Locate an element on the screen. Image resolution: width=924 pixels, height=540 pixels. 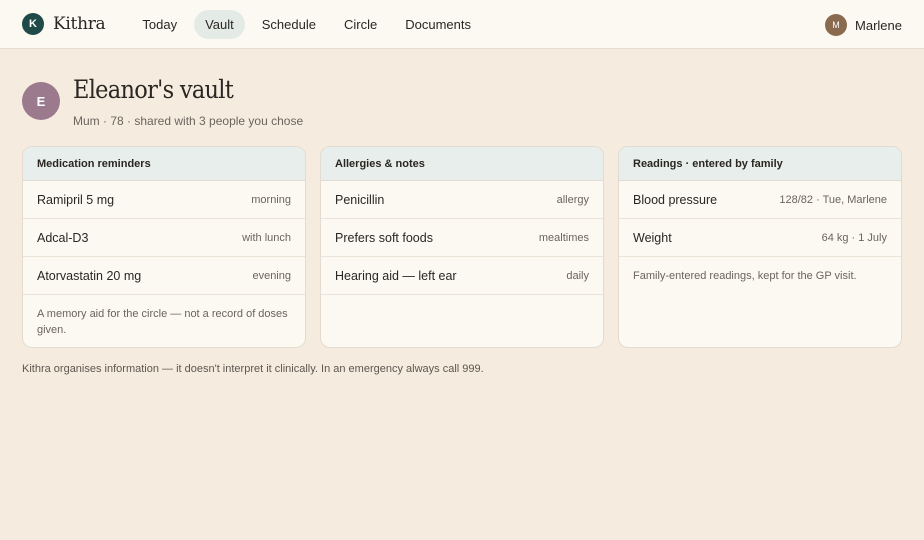
app-name: Kithra is located at coordinates (79, 24).